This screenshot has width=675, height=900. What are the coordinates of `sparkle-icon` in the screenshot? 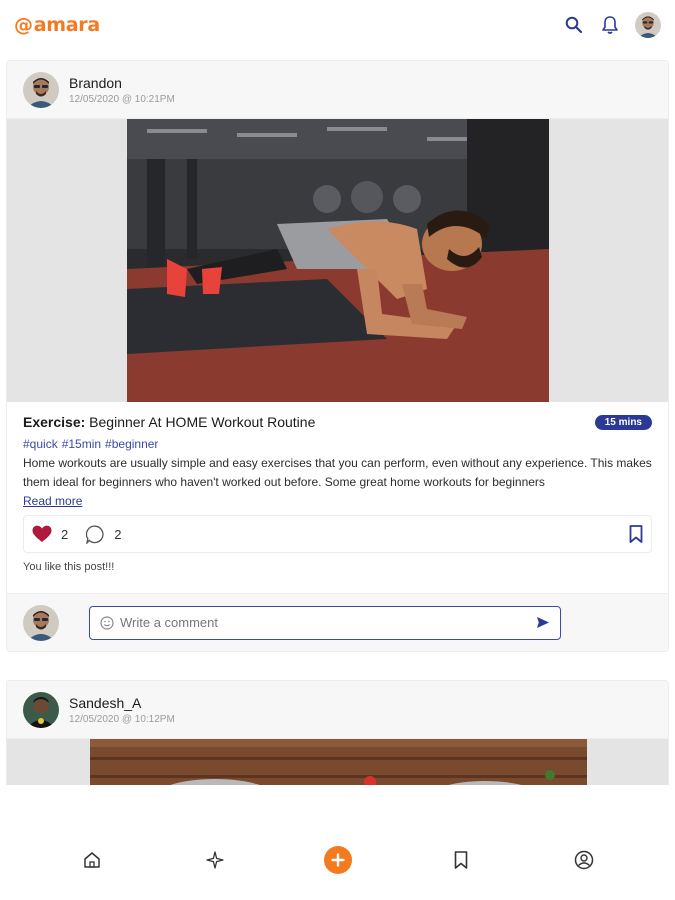 It's located at (214, 860).